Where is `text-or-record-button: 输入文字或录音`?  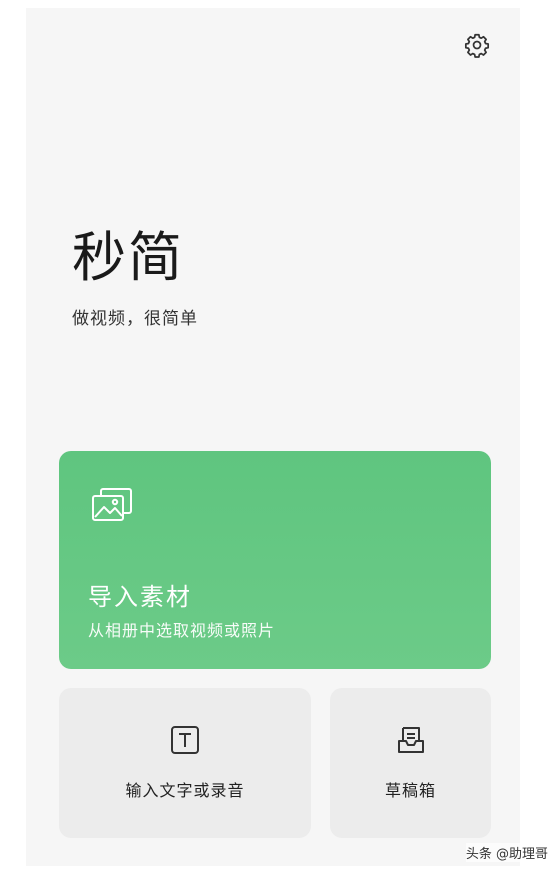
text-or-record-button: 输入文字或录音 is located at coordinates (185, 763).